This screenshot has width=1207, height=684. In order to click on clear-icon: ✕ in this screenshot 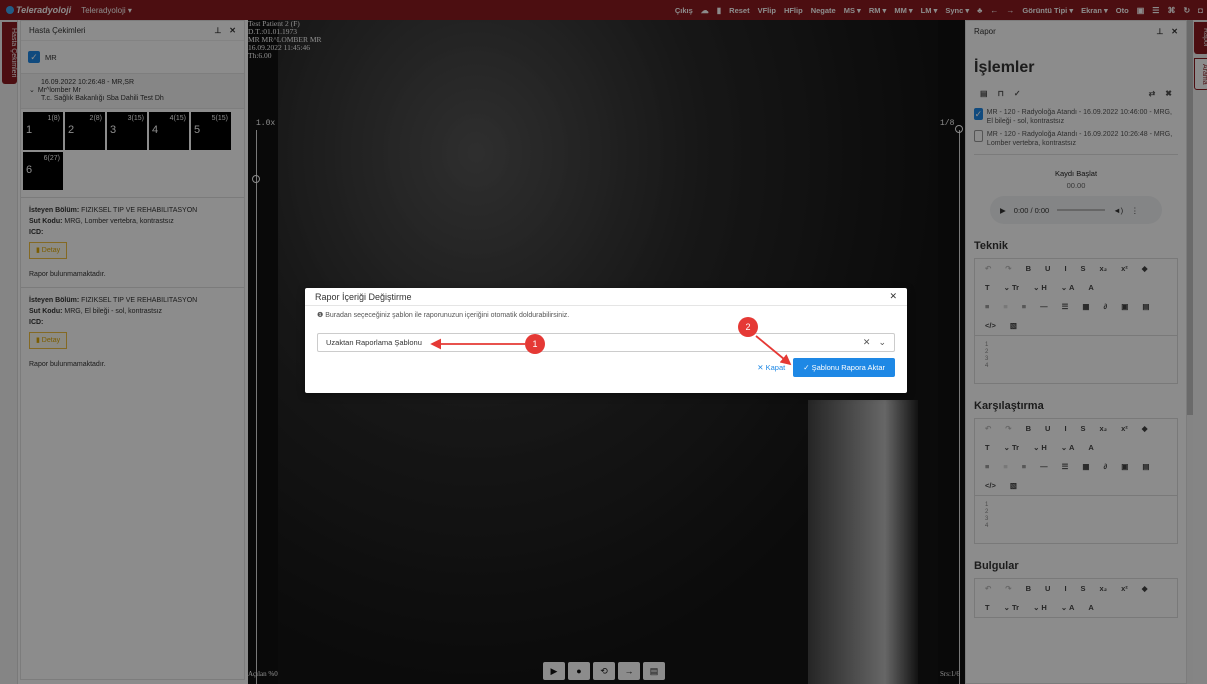, I will do `click(867, 342)`.